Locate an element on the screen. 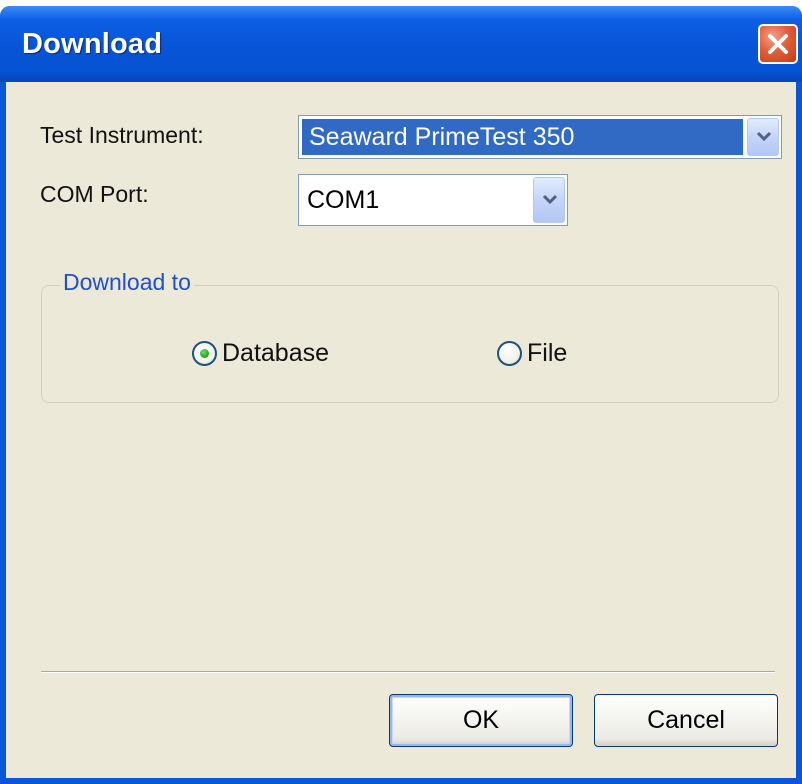 This screenshot has height=784, width=802. close-button is located at coordinates (778, 44).